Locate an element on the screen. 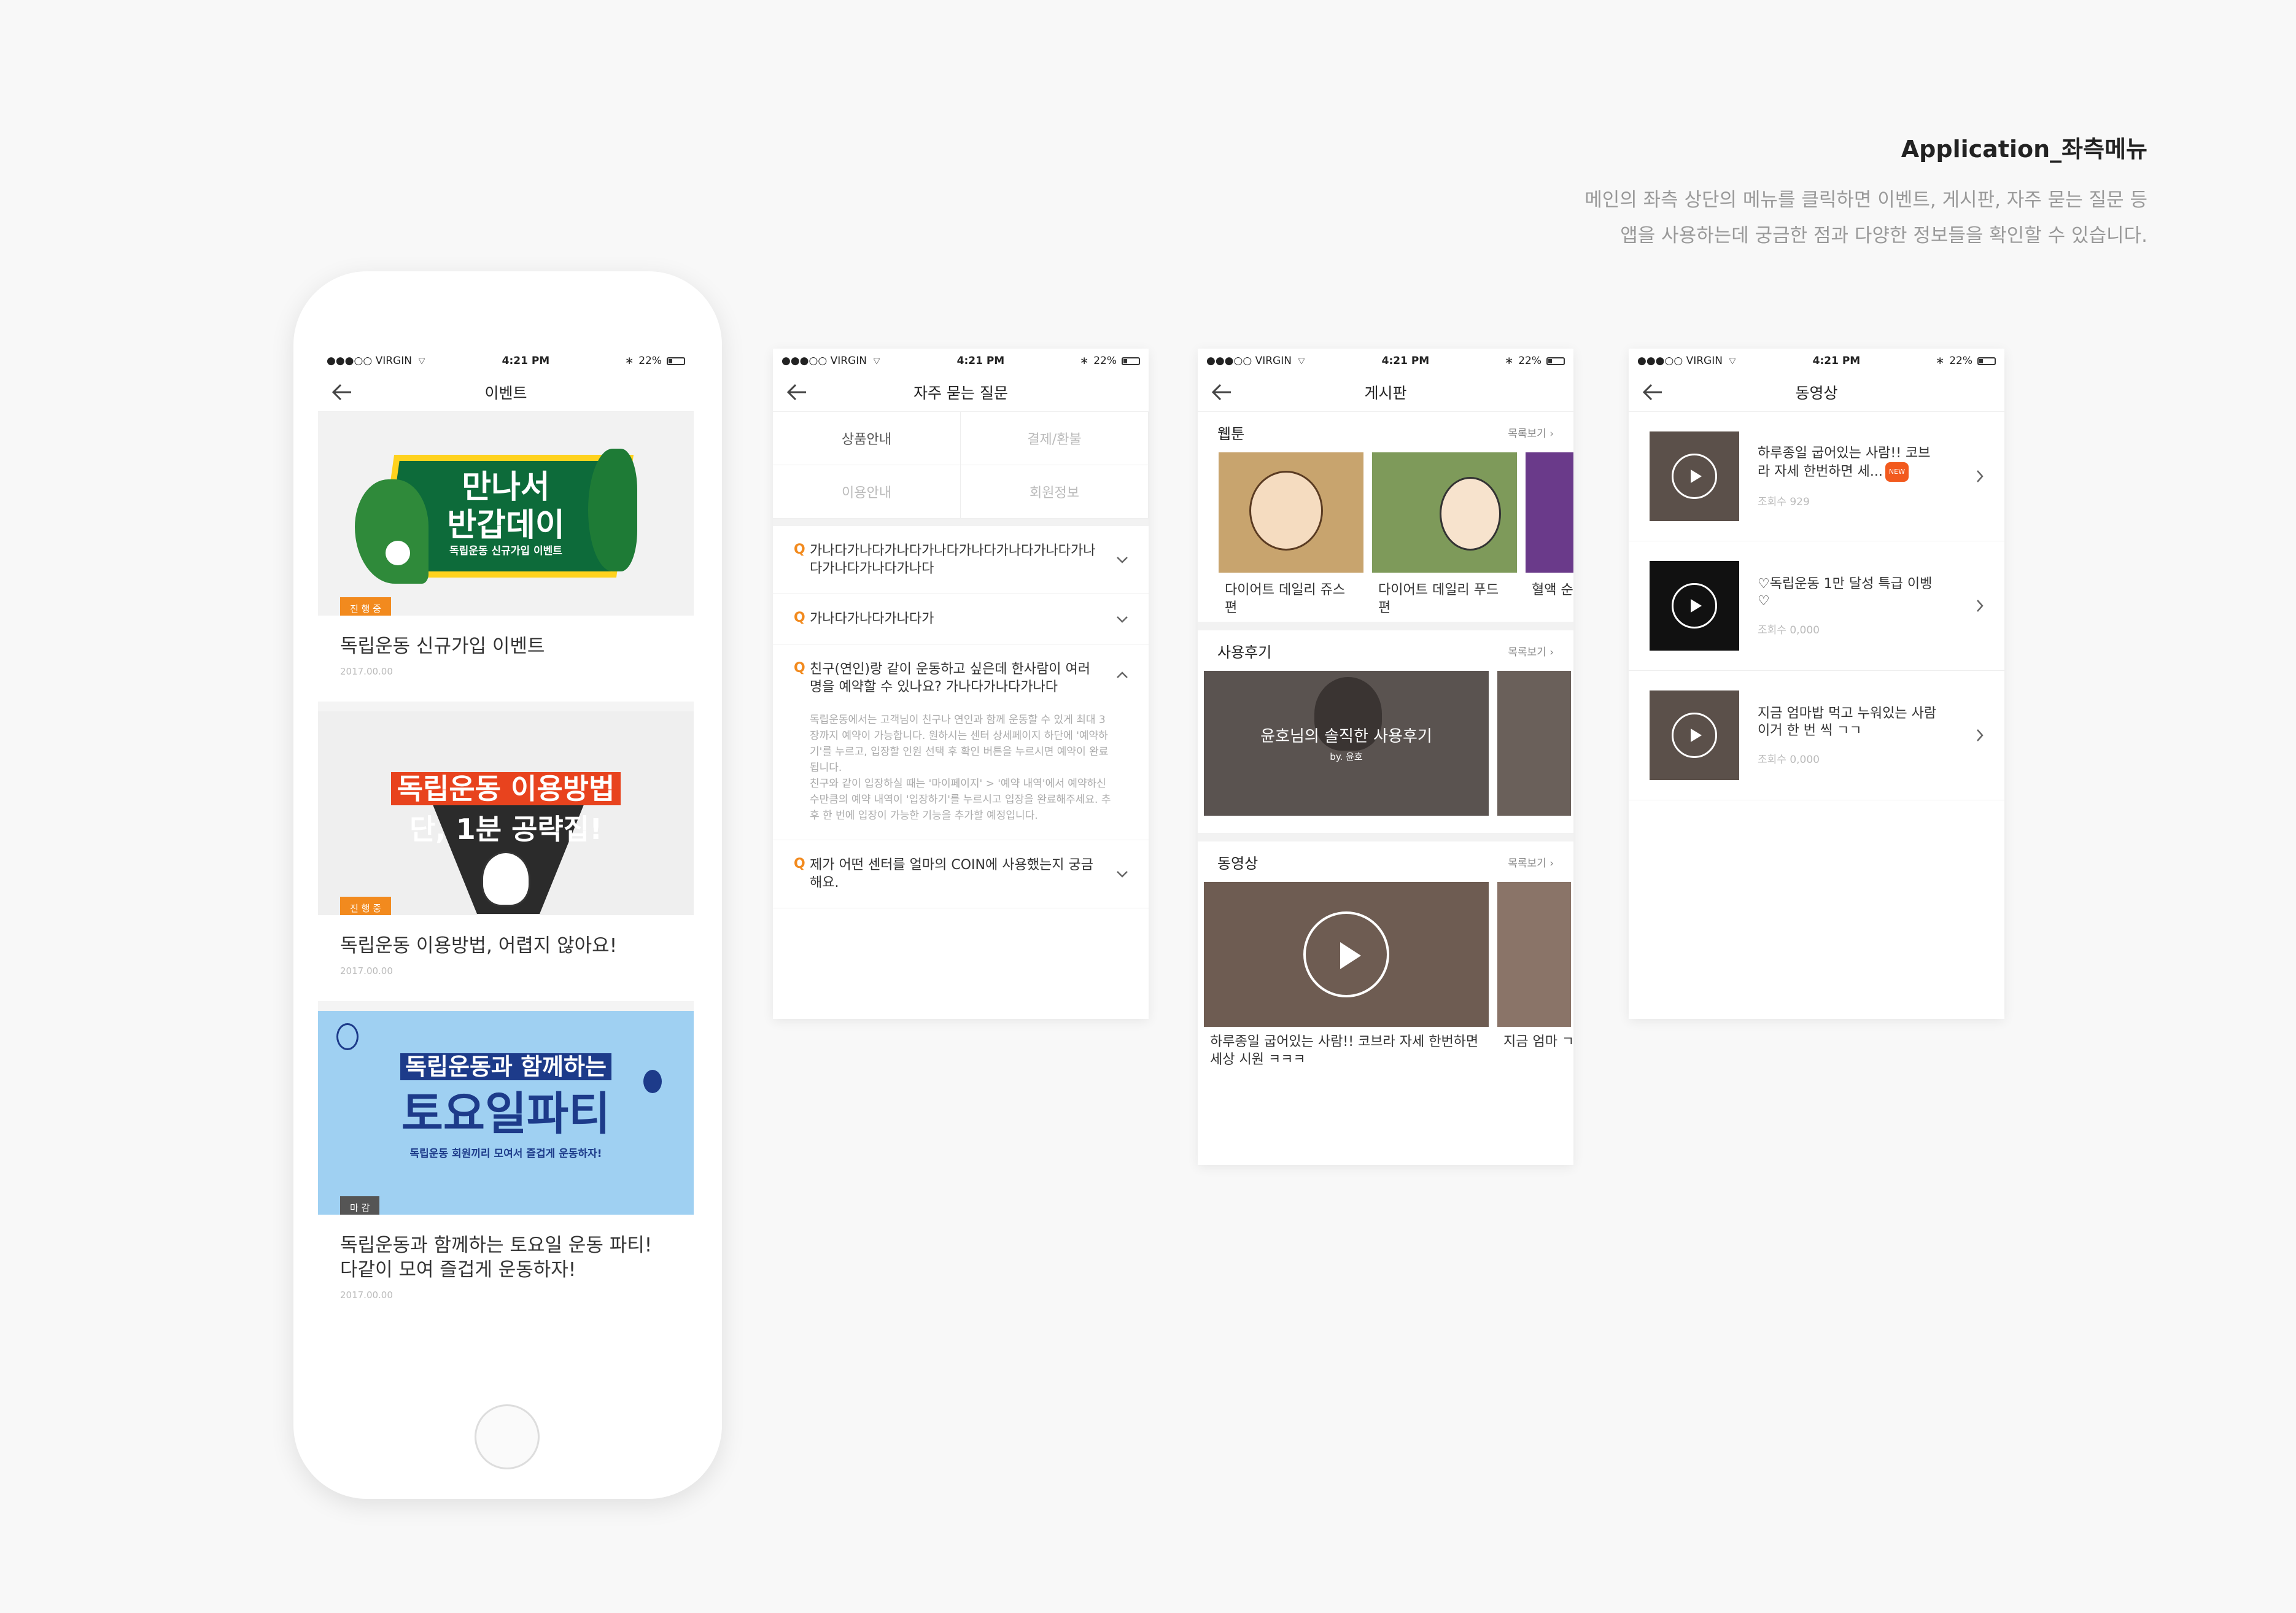 This screenshot has height=1613, width=2296. faq-question: 가나다가나다가나다가 is located at coordinates (872, 619).